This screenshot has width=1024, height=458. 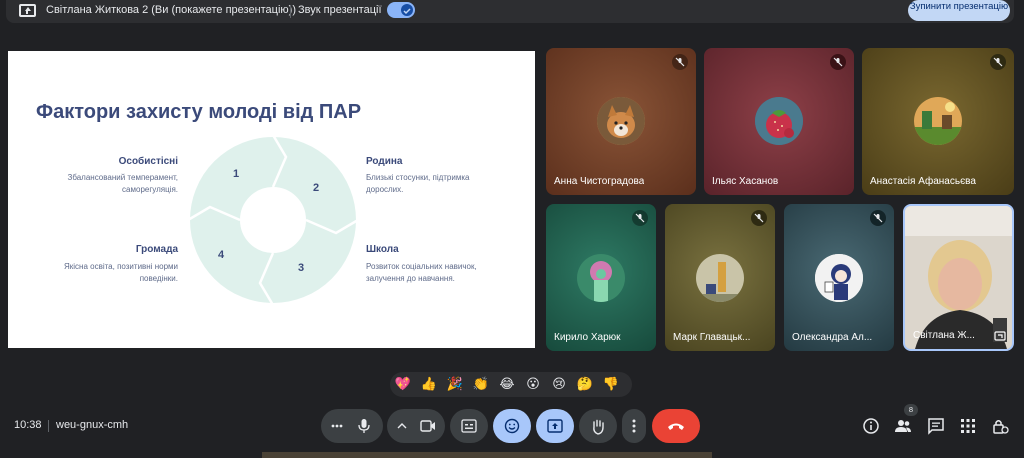 I want to click on camera-feed, so click(x=958, y=277).